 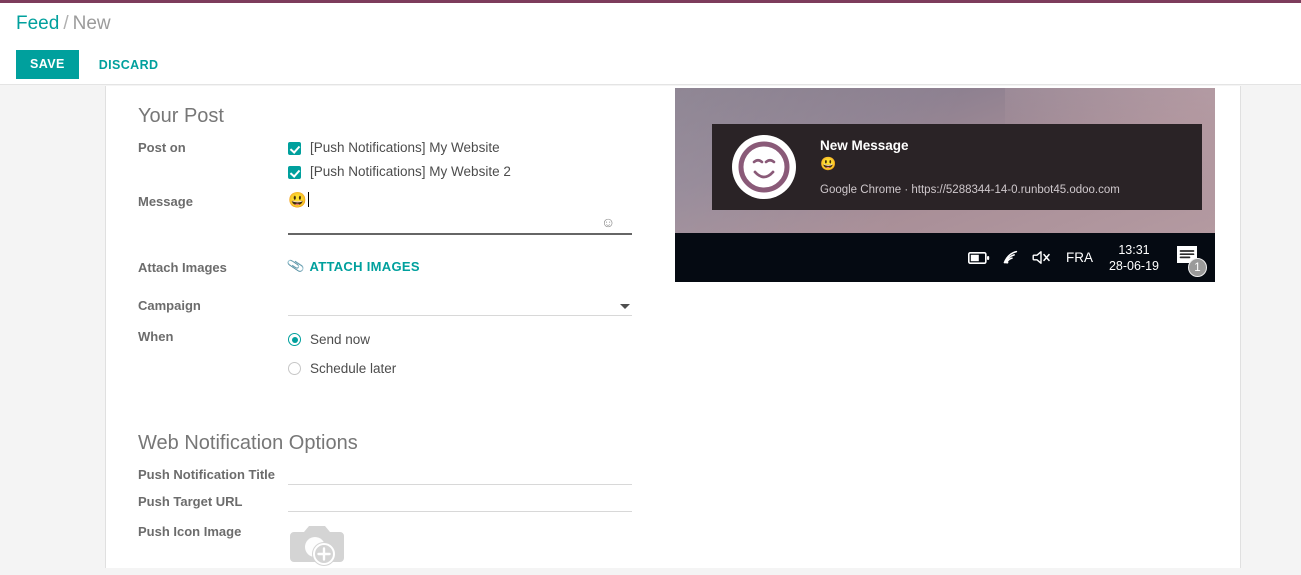 What do you see at coordinates (340, 339) in the screenshot?
I see `radio-label: Send now` at bounding box center [340, 339].